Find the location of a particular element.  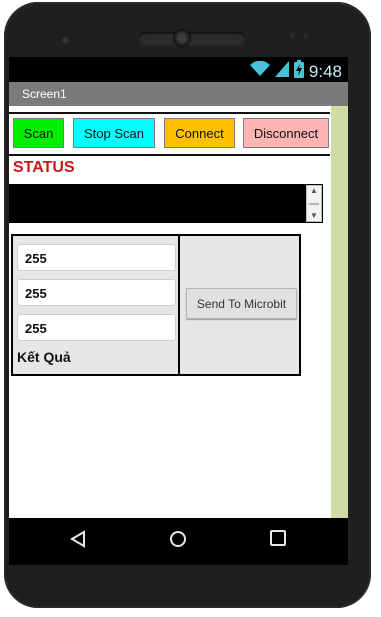

blue-value-input: 255 is located at coordinates (96, 327).